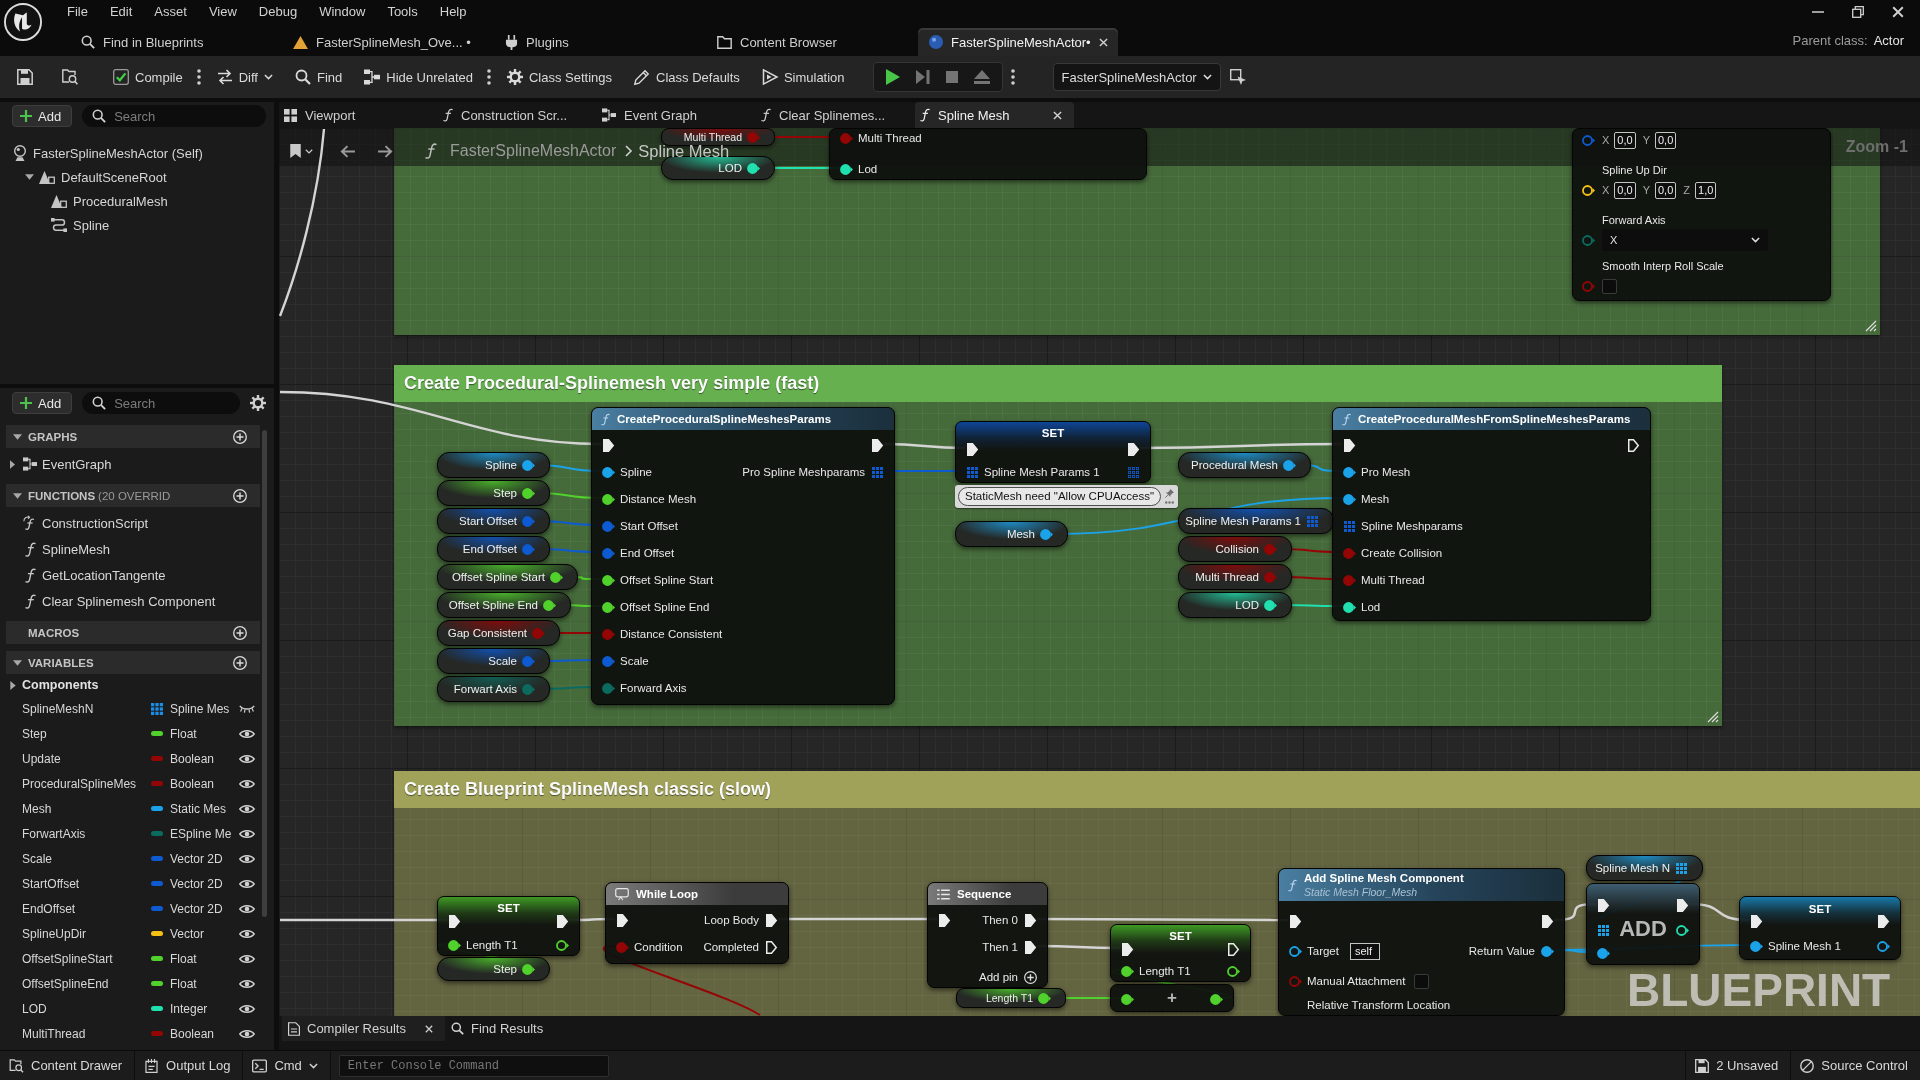 This screenshot has height=1080, width=1920. What do you see at coordinates (1170, 502) in the screenshot?
I see `ellipsis-icon` at bounding box center [1170, 502].